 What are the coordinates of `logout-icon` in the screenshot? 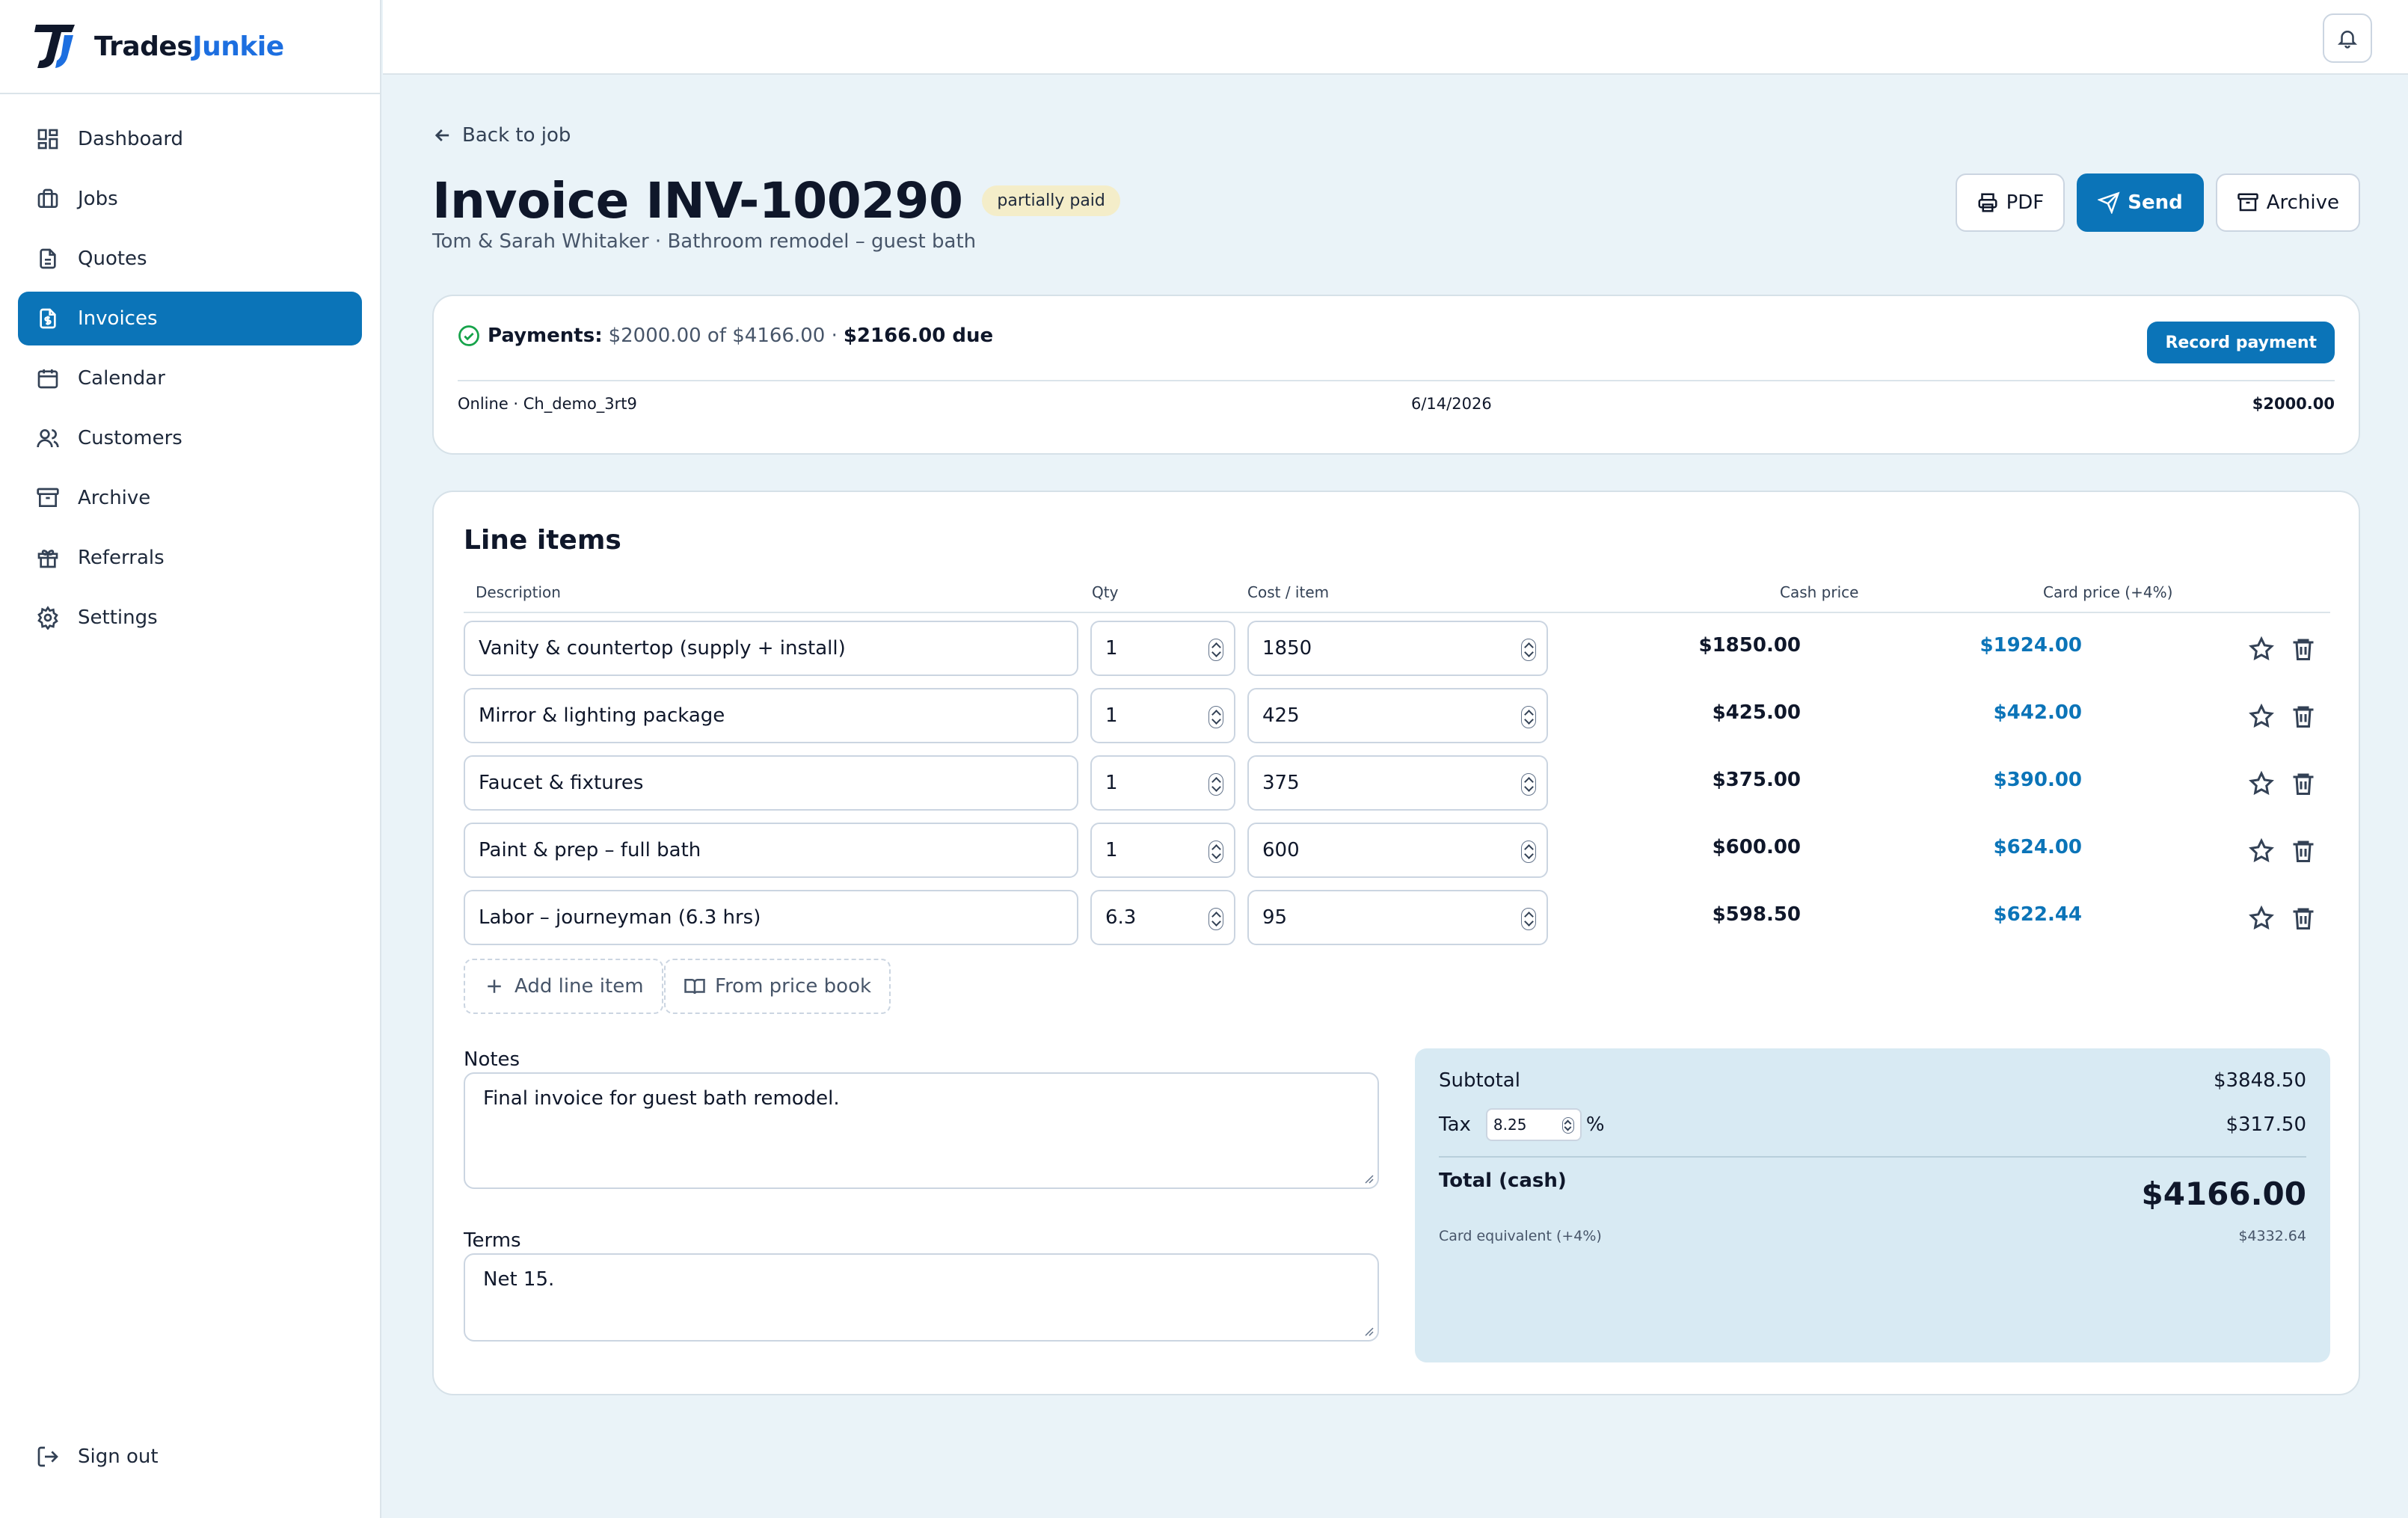 It's located at (47, 1456).